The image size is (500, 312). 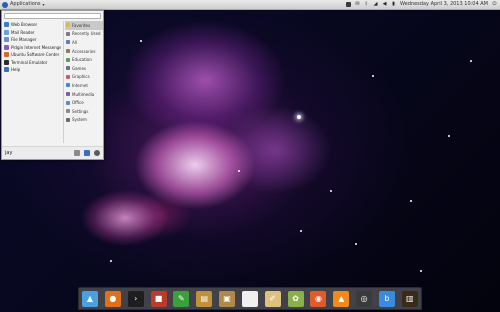 I want to click on keyboard-icon, so click(x=349, y=4).